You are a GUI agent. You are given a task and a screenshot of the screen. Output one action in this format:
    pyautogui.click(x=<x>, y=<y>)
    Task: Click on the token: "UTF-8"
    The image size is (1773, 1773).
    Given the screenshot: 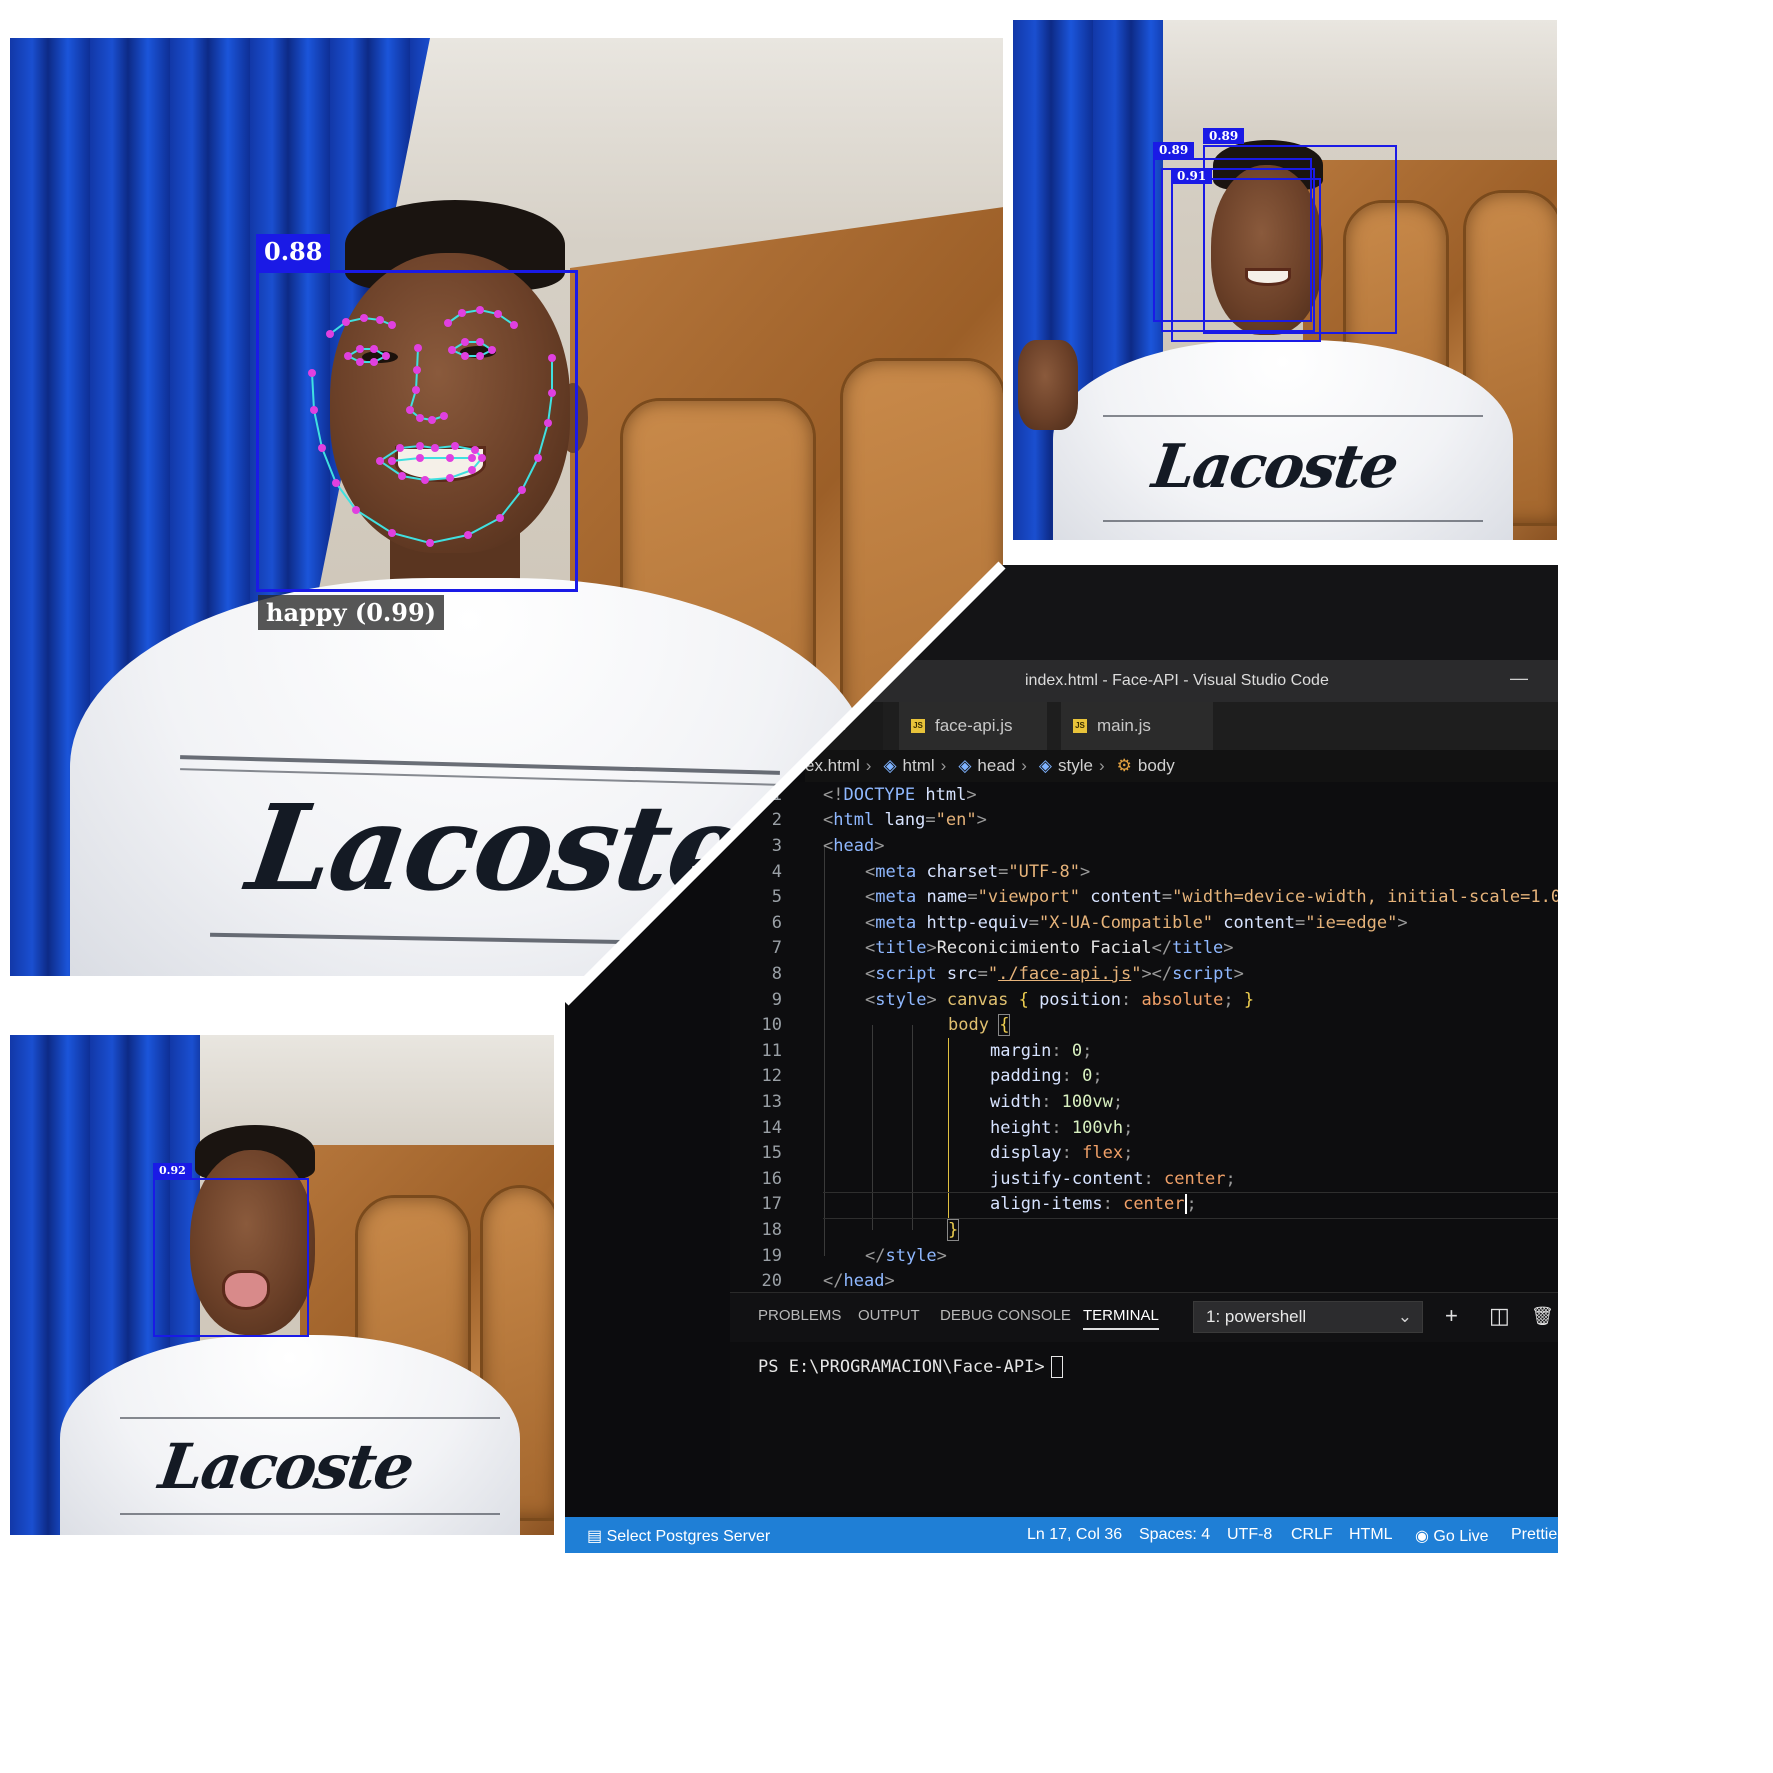 What is the action you would take?
    pyautogui.click(x=1044, y=871)
    